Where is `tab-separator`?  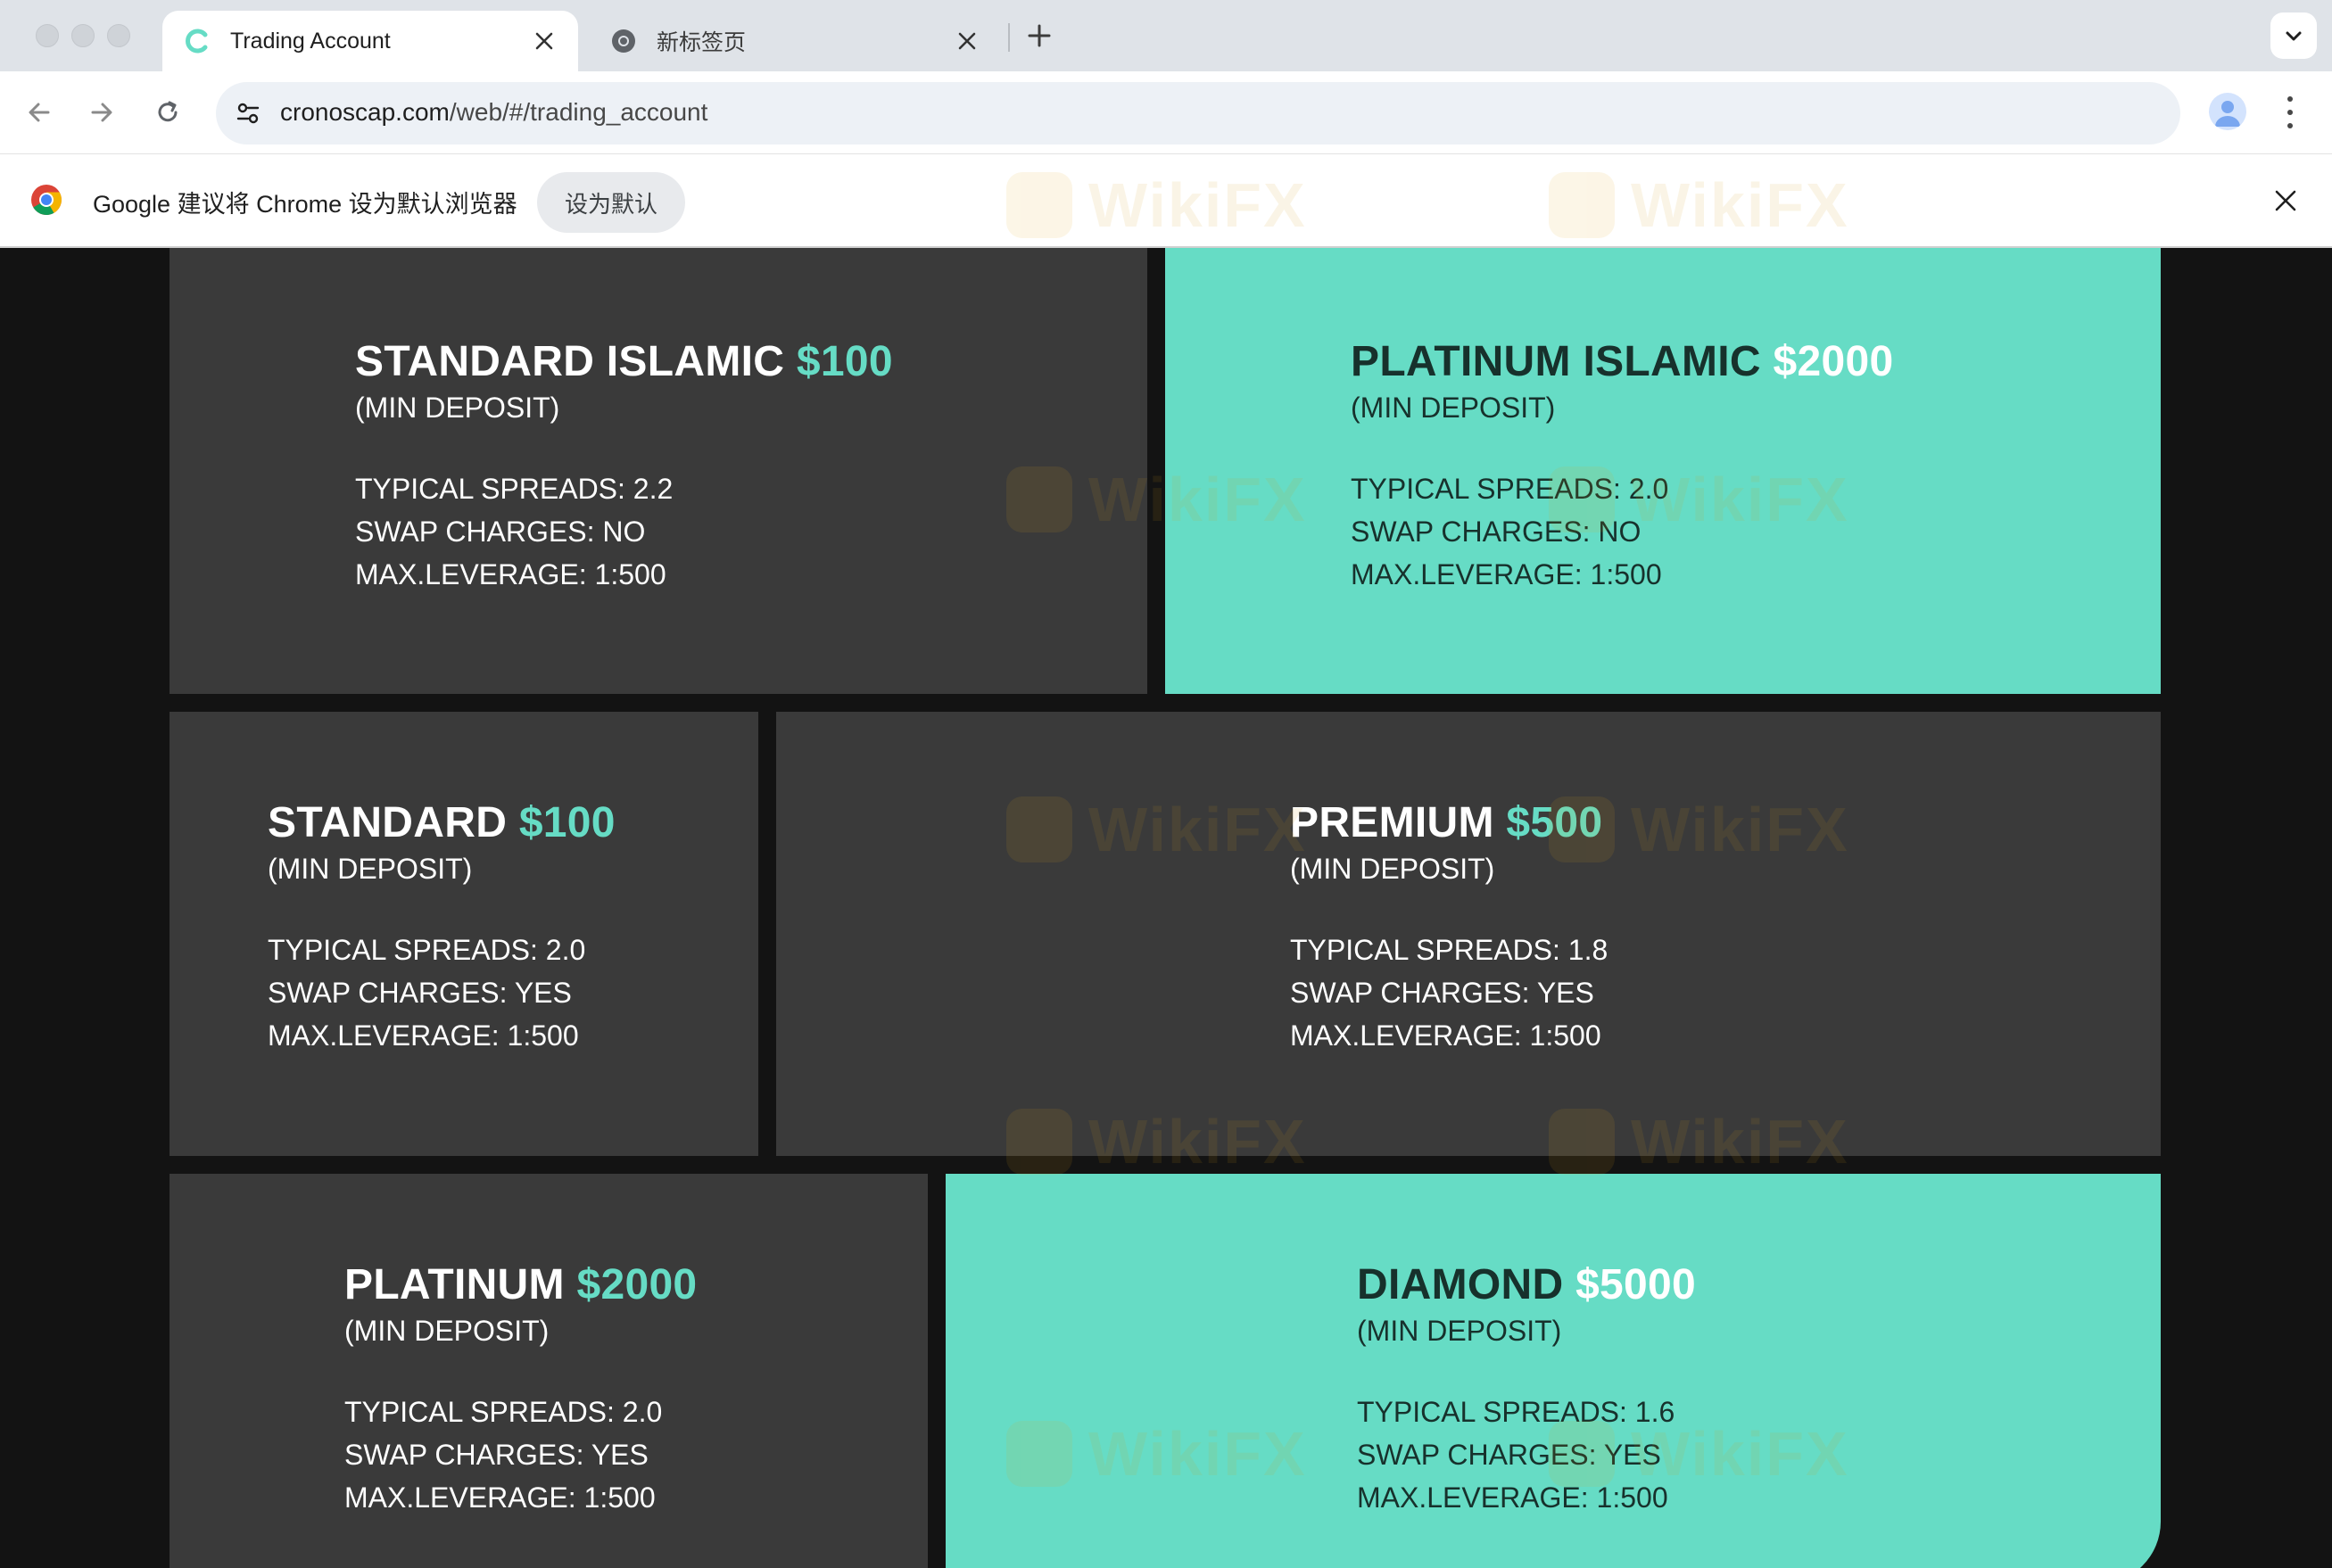 tab-separator is located at coordinates (1009, 37).